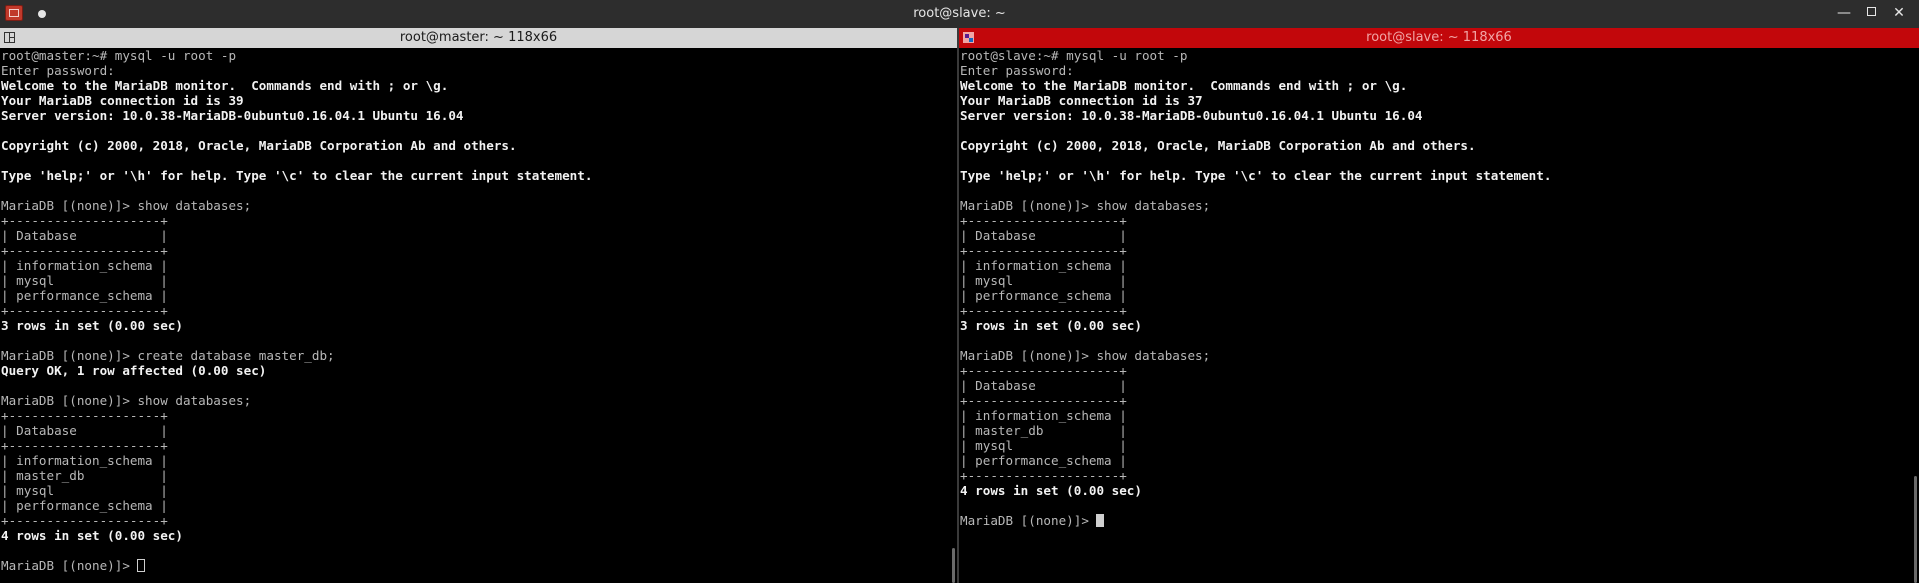 Image resolution: width=1919 pixels, height=583 pixels. What do you see at coordinates (475, 370) in the screenshot?
I see `terminal-line: Query OK, 1 row affected (0.00 sec)` at bounding box center [475, 370].